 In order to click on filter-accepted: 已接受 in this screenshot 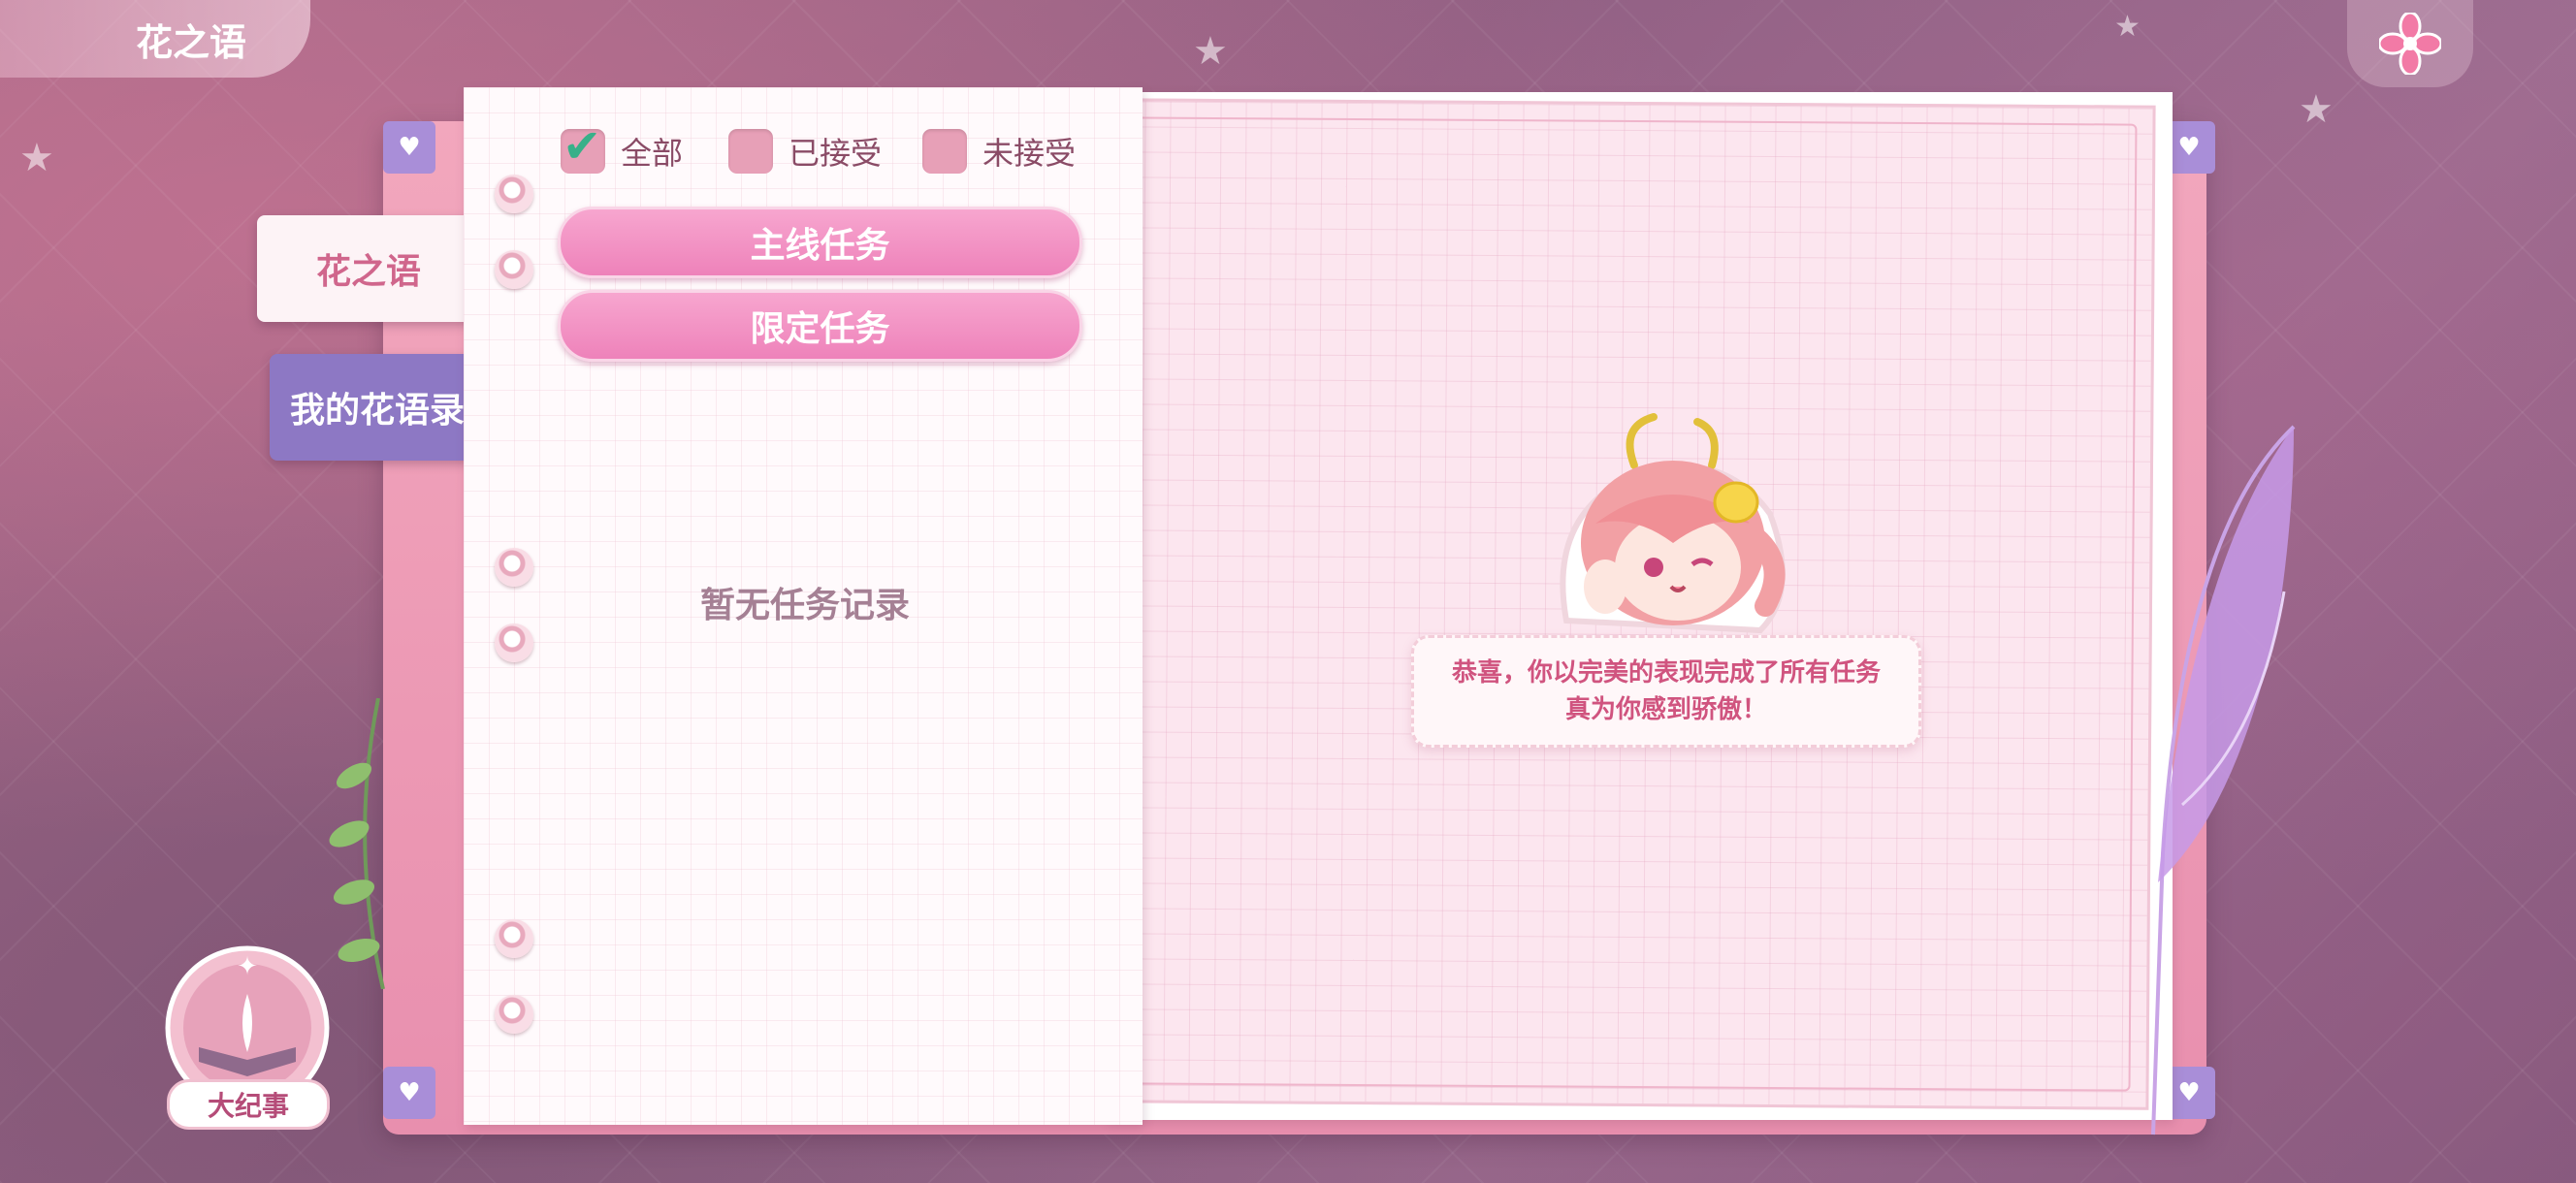, I will do `click(805, 151)`.